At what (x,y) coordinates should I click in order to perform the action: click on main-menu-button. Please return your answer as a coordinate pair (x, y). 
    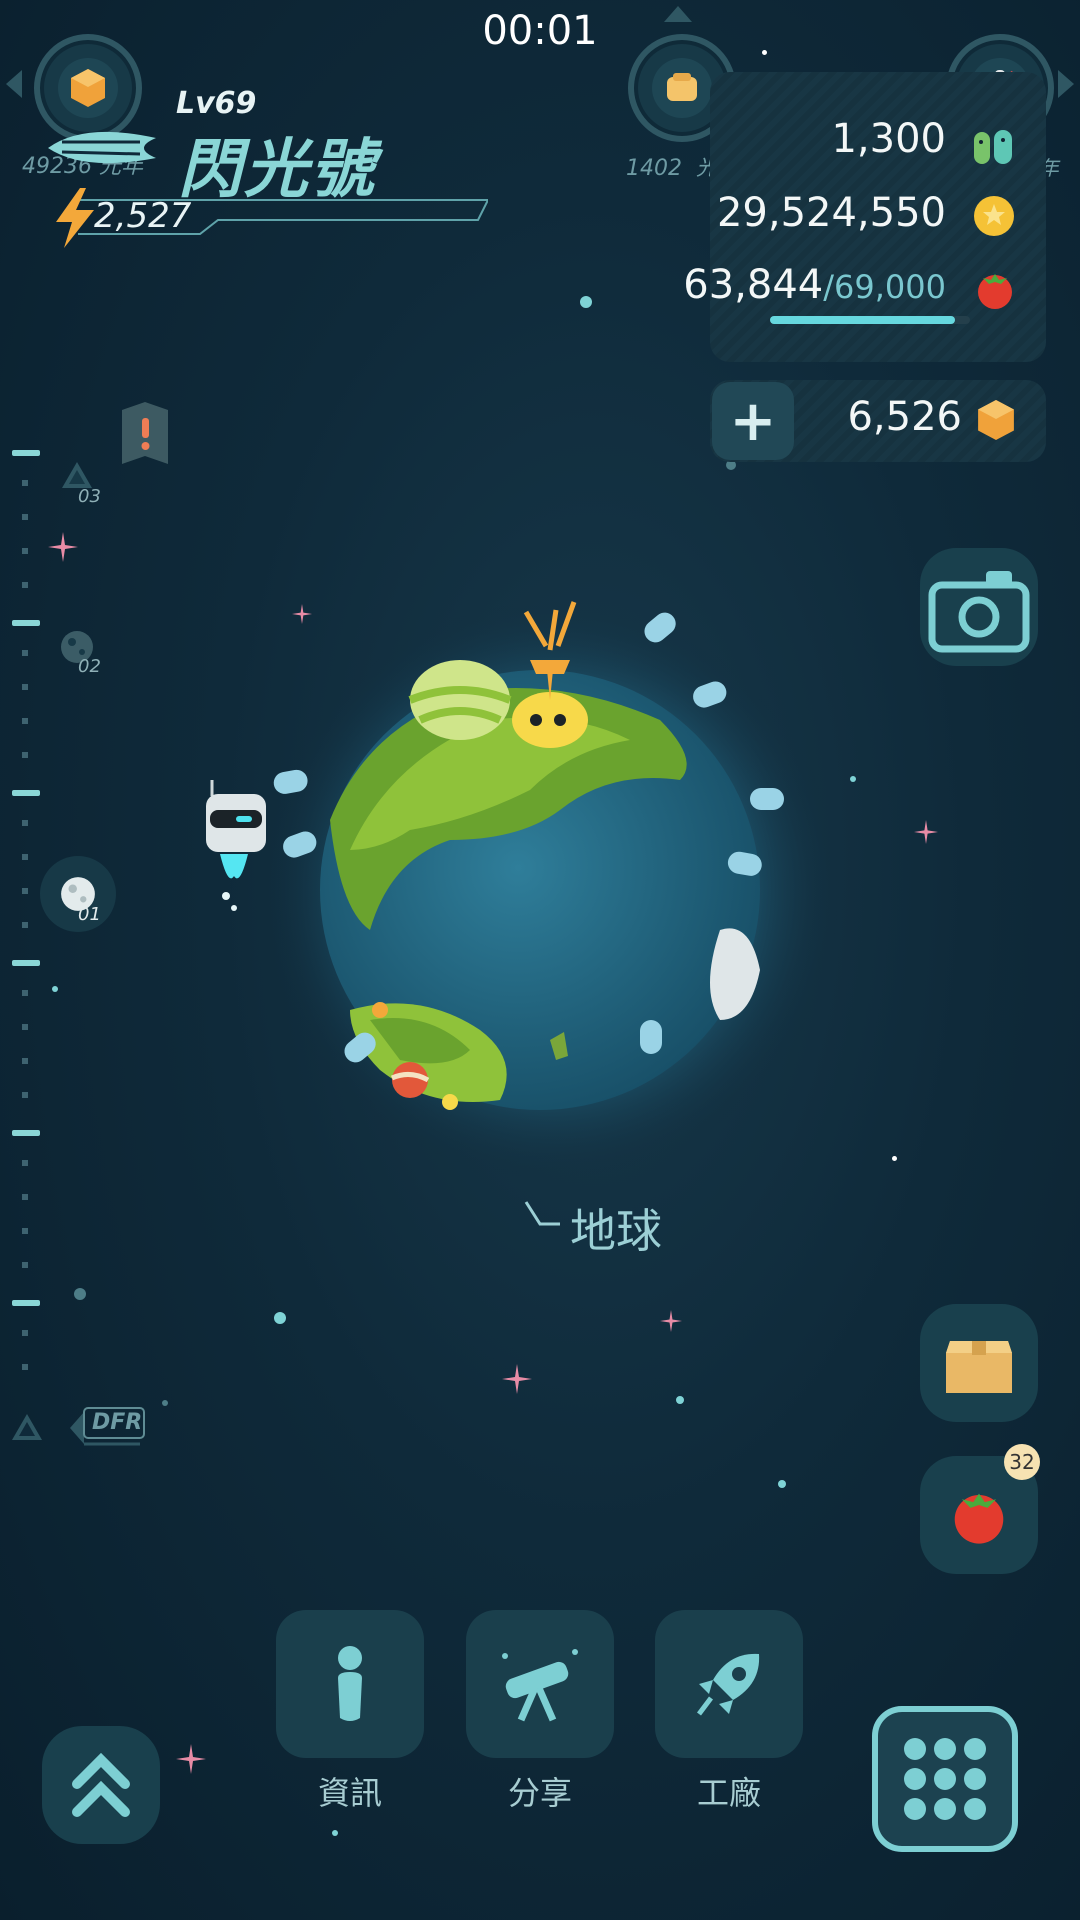
    Looking at the image, I should click on (945, 1779).